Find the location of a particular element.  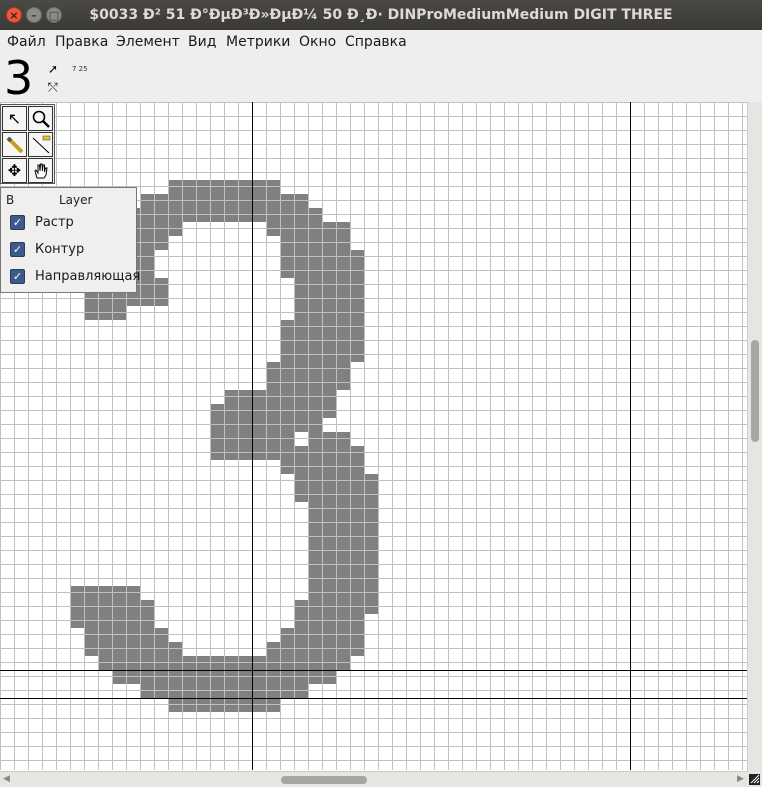

line-icon is located at coordinates (41, 147).